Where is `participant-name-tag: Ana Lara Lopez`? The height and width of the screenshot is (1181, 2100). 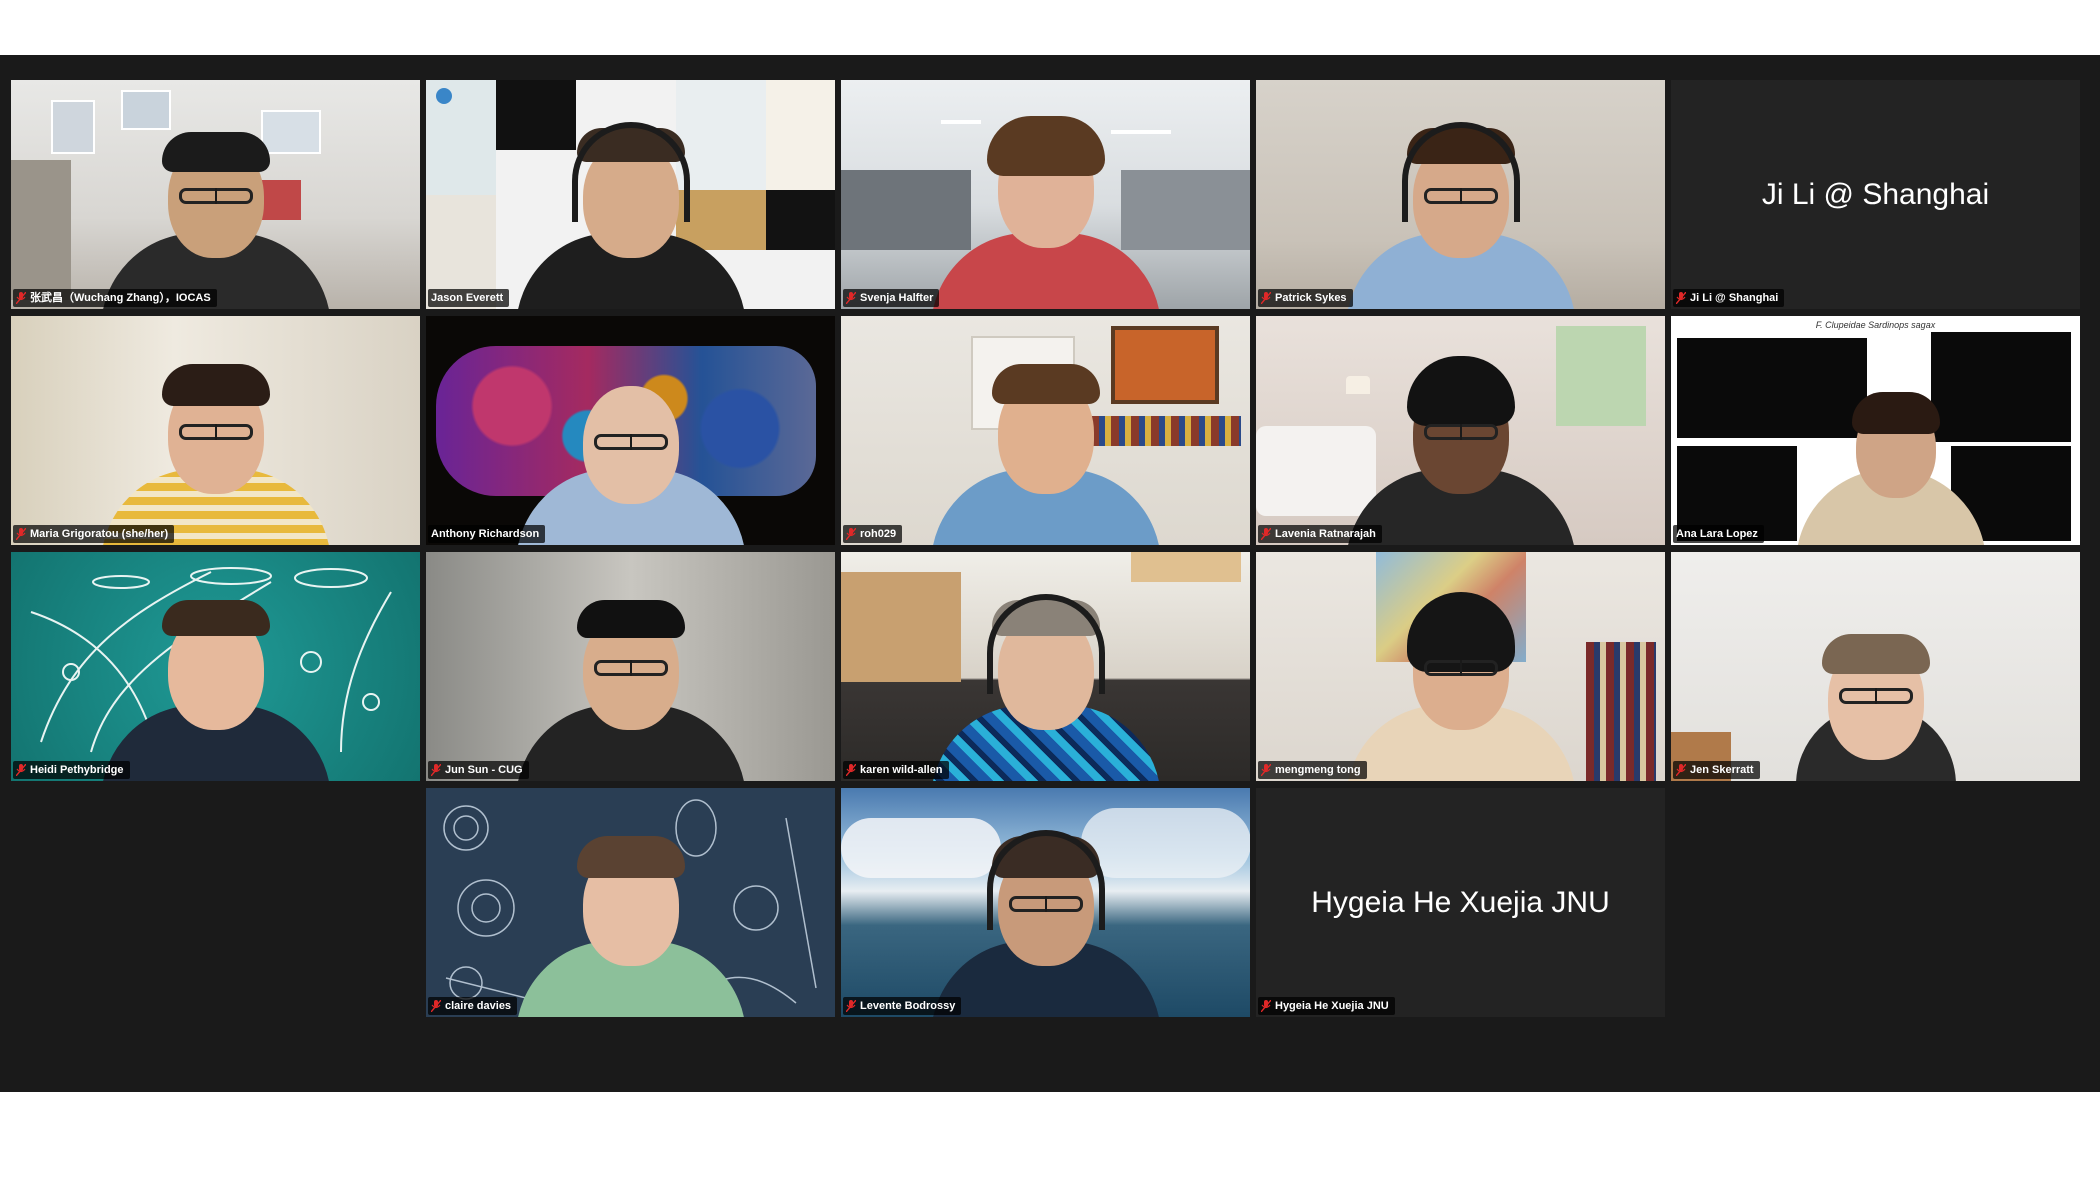
participant-name-tag: Ana Lara Lopez is located at coordinates (1718, 534).